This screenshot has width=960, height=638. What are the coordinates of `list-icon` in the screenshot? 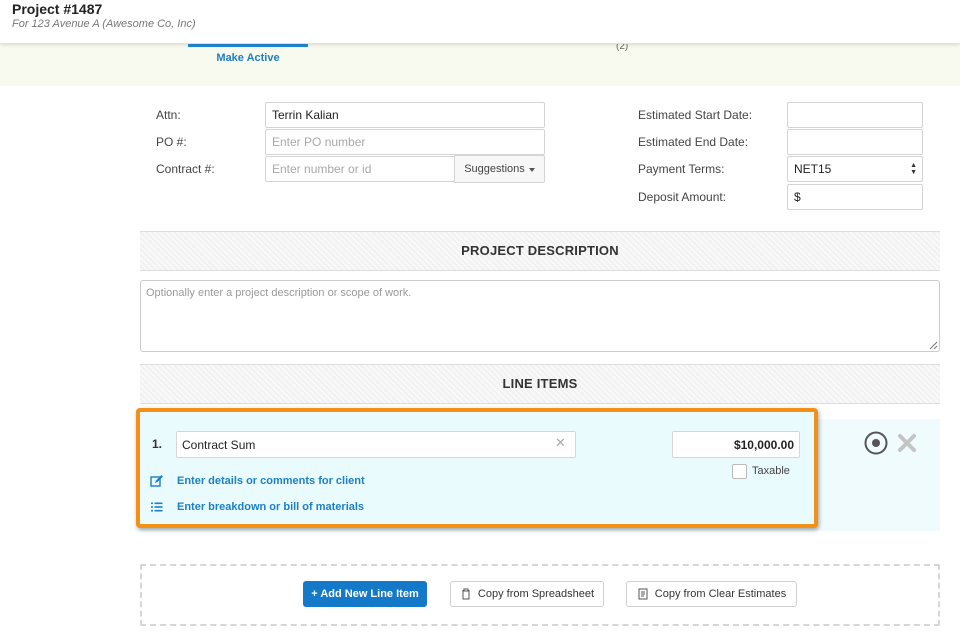 It's located at (157, 507).